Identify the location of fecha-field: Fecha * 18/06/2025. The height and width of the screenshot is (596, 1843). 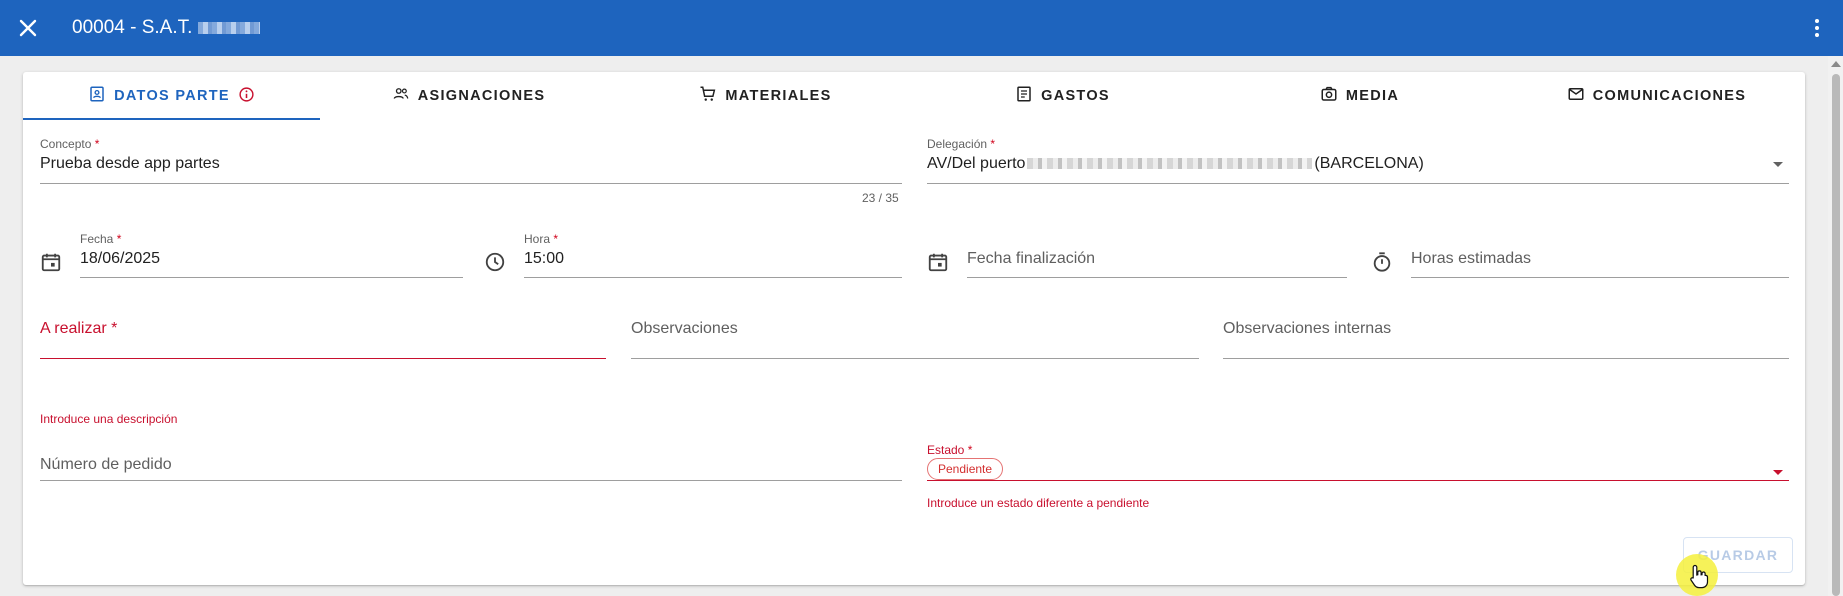
(271, 257).